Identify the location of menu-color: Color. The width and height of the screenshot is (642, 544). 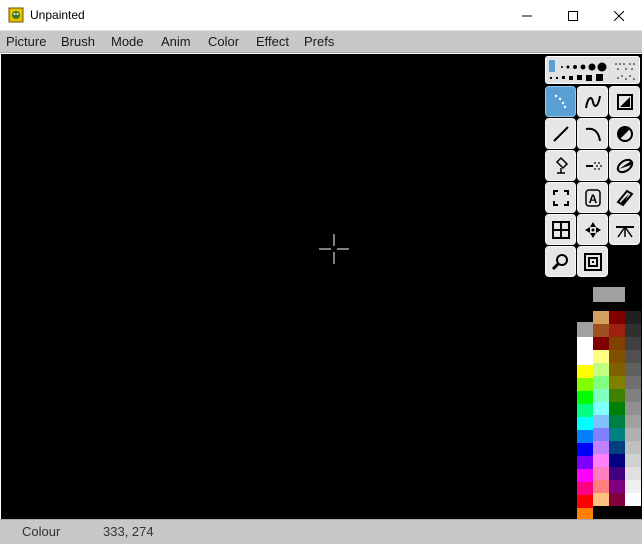
(223, 41).